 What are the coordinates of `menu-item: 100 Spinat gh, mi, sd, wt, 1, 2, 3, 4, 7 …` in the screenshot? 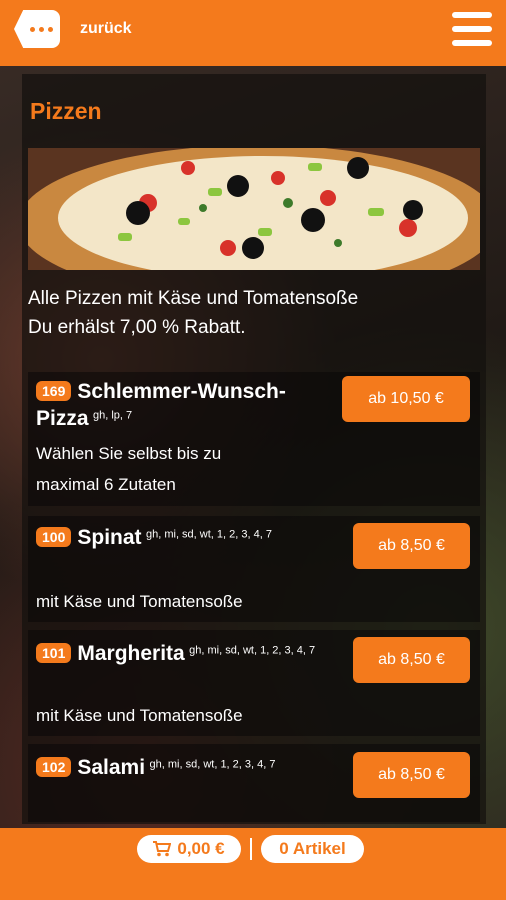 It's located at (254, 569).